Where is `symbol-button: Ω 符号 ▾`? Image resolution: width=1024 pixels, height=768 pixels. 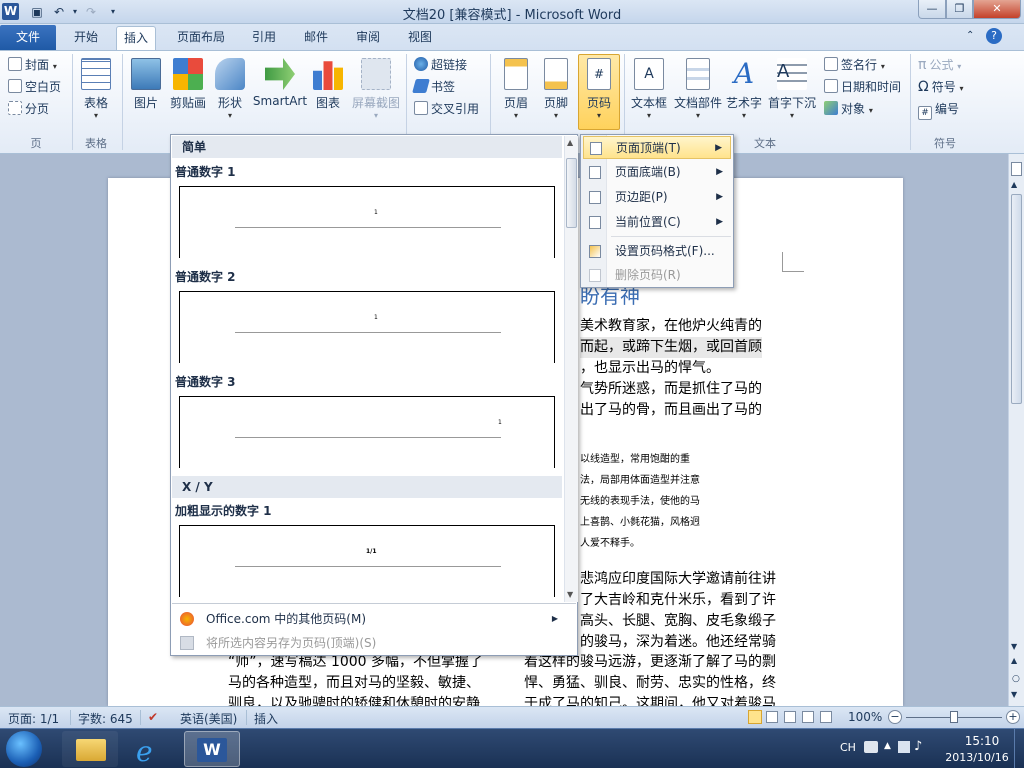 symbol-button: Ω 符号 ▾ is located at coordinates (941, 87).